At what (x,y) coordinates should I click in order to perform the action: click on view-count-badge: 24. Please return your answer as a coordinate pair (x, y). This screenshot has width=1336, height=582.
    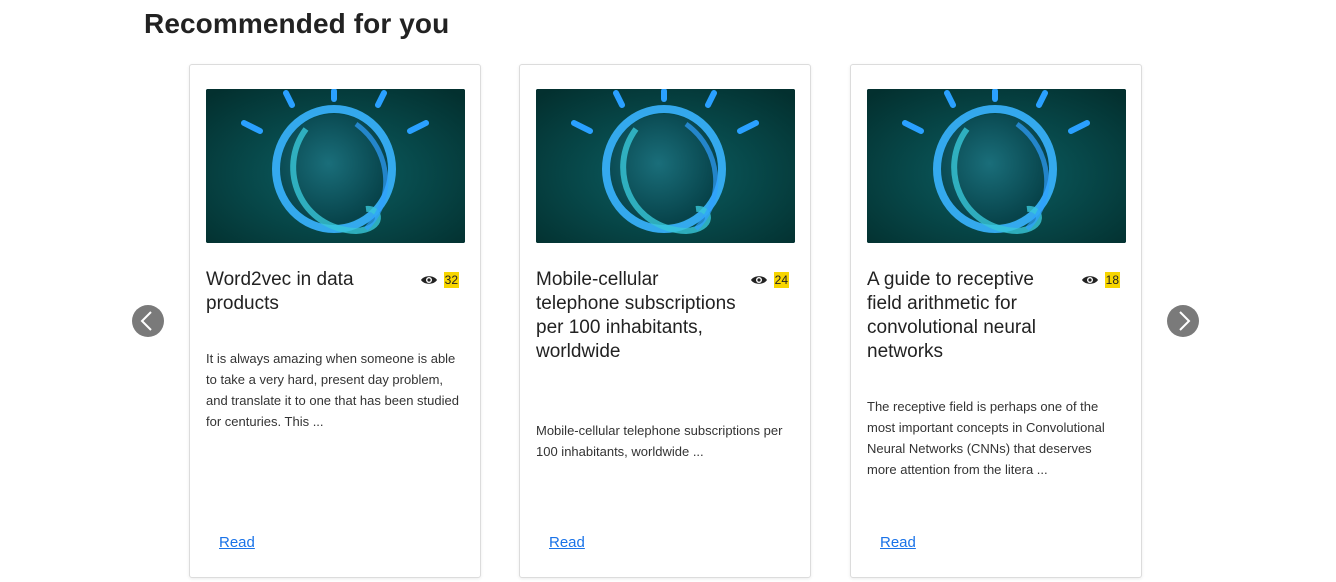
    Looking at the image, I should click on (769, 280).